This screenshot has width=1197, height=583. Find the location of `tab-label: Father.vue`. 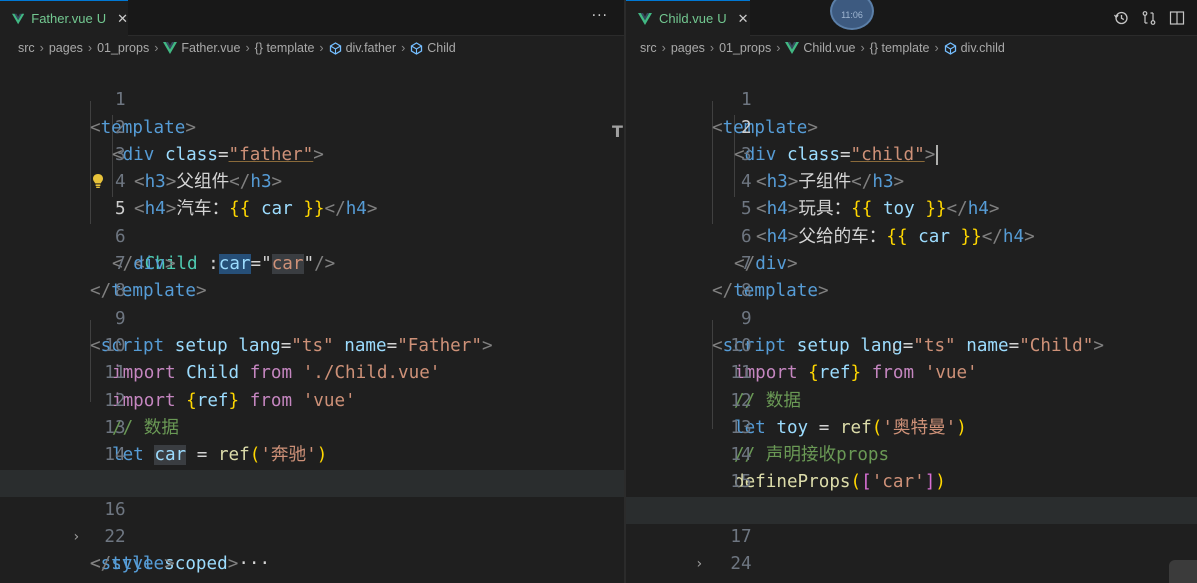

tab-label: Father.vue is located at coordinates (62, 18).